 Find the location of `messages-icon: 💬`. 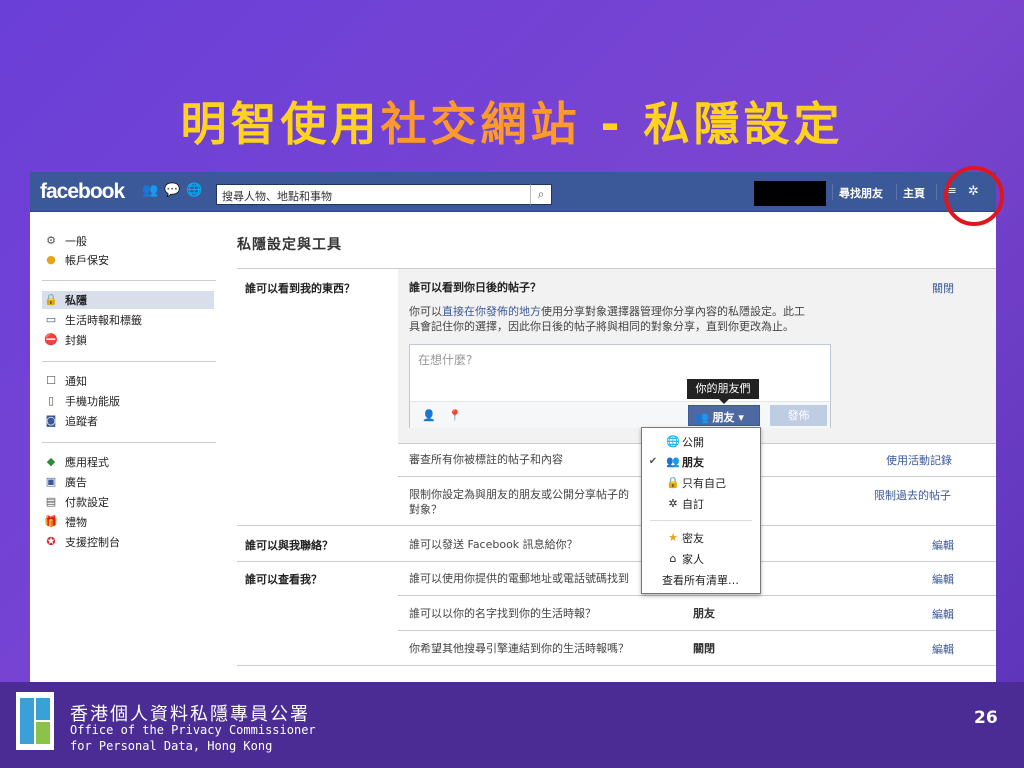

messages-icon: 💬 is located at coordinates (172, 191).